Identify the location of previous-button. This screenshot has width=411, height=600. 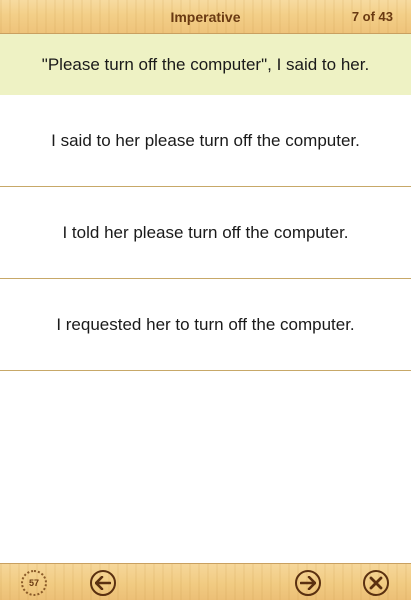
(103, 583).